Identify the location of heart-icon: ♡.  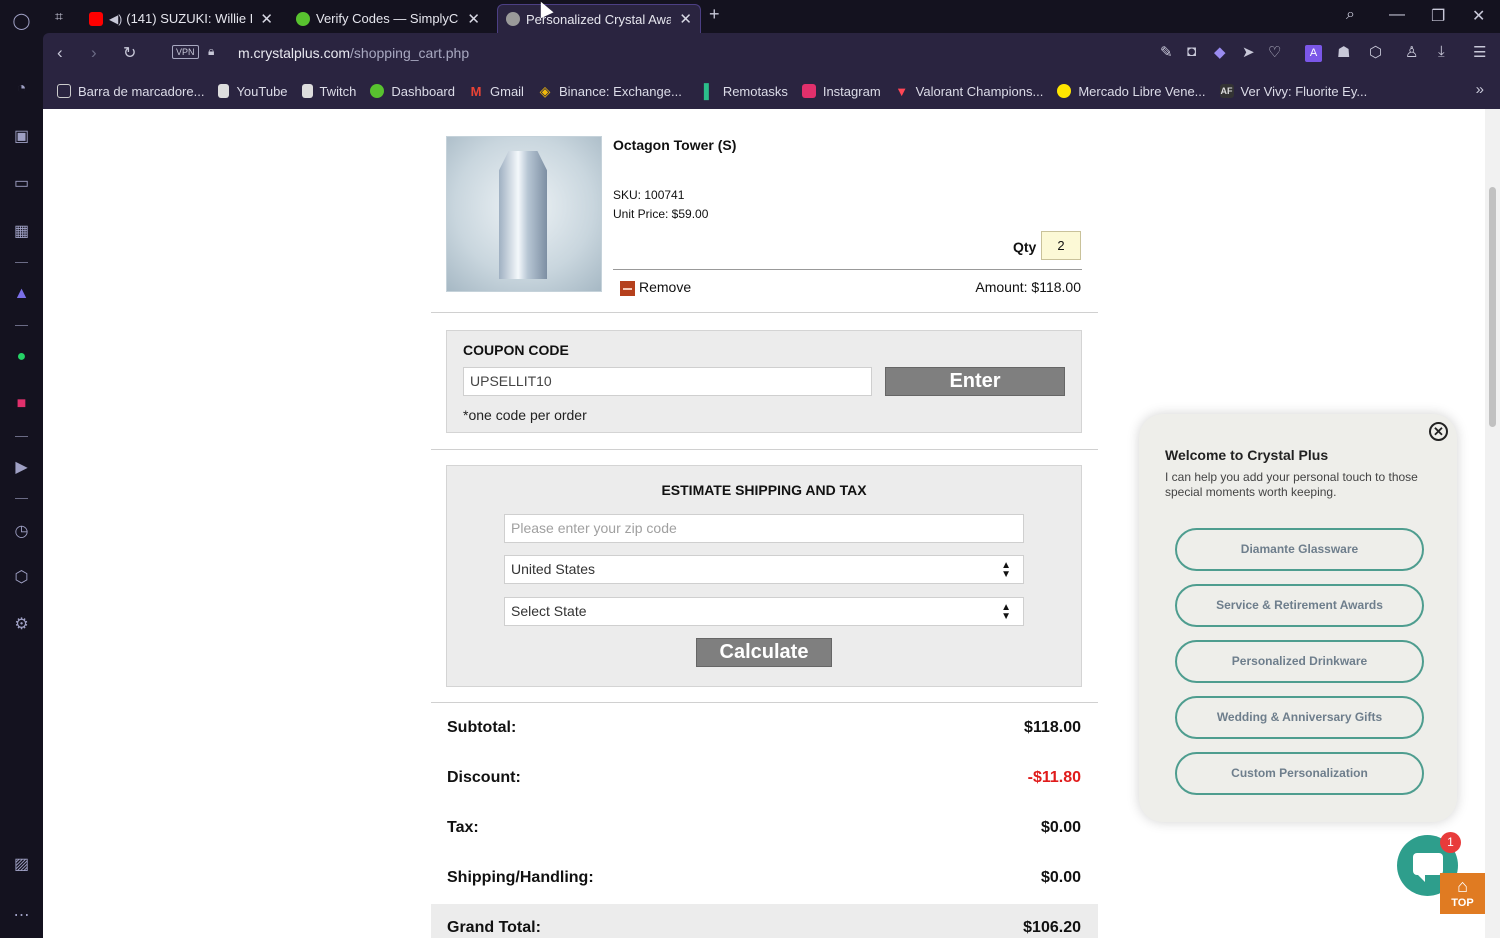
(1274, 52).